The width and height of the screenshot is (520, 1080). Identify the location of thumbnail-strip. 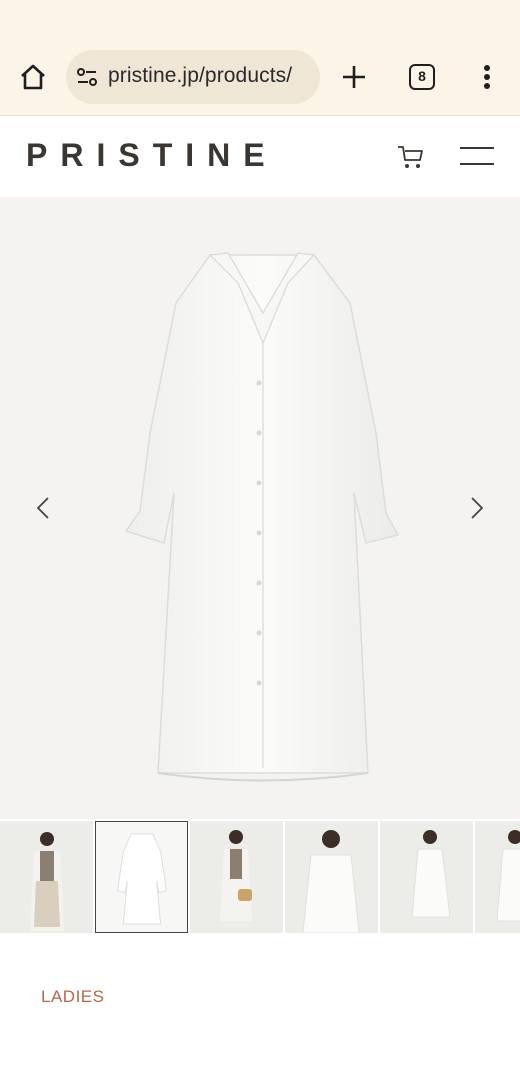
(260, 877).